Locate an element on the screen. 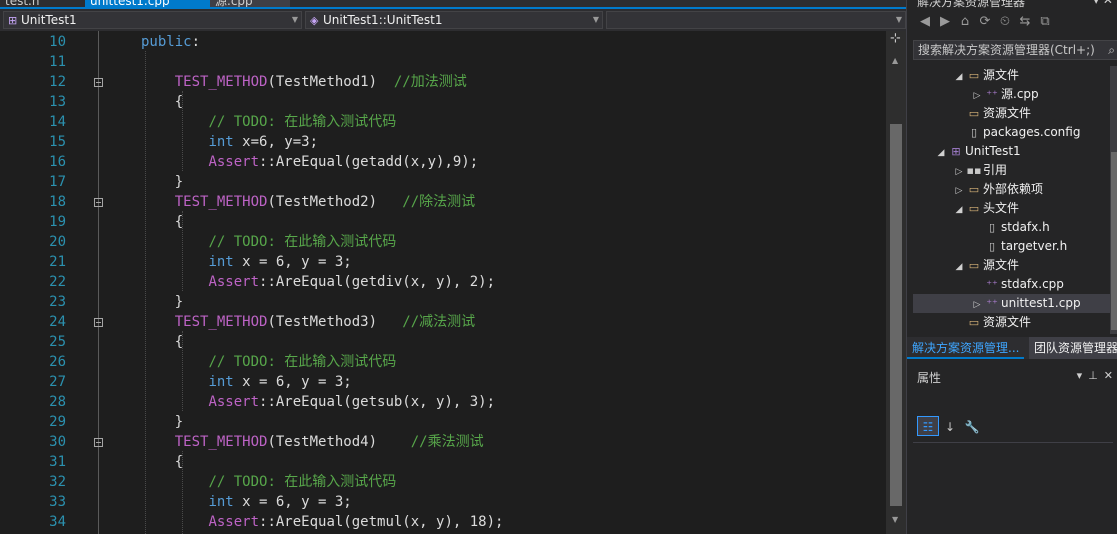 The width and height of the screenshot is (1117, 534). property-pages-icon: 🔧 is located at coordinates (972, 427).